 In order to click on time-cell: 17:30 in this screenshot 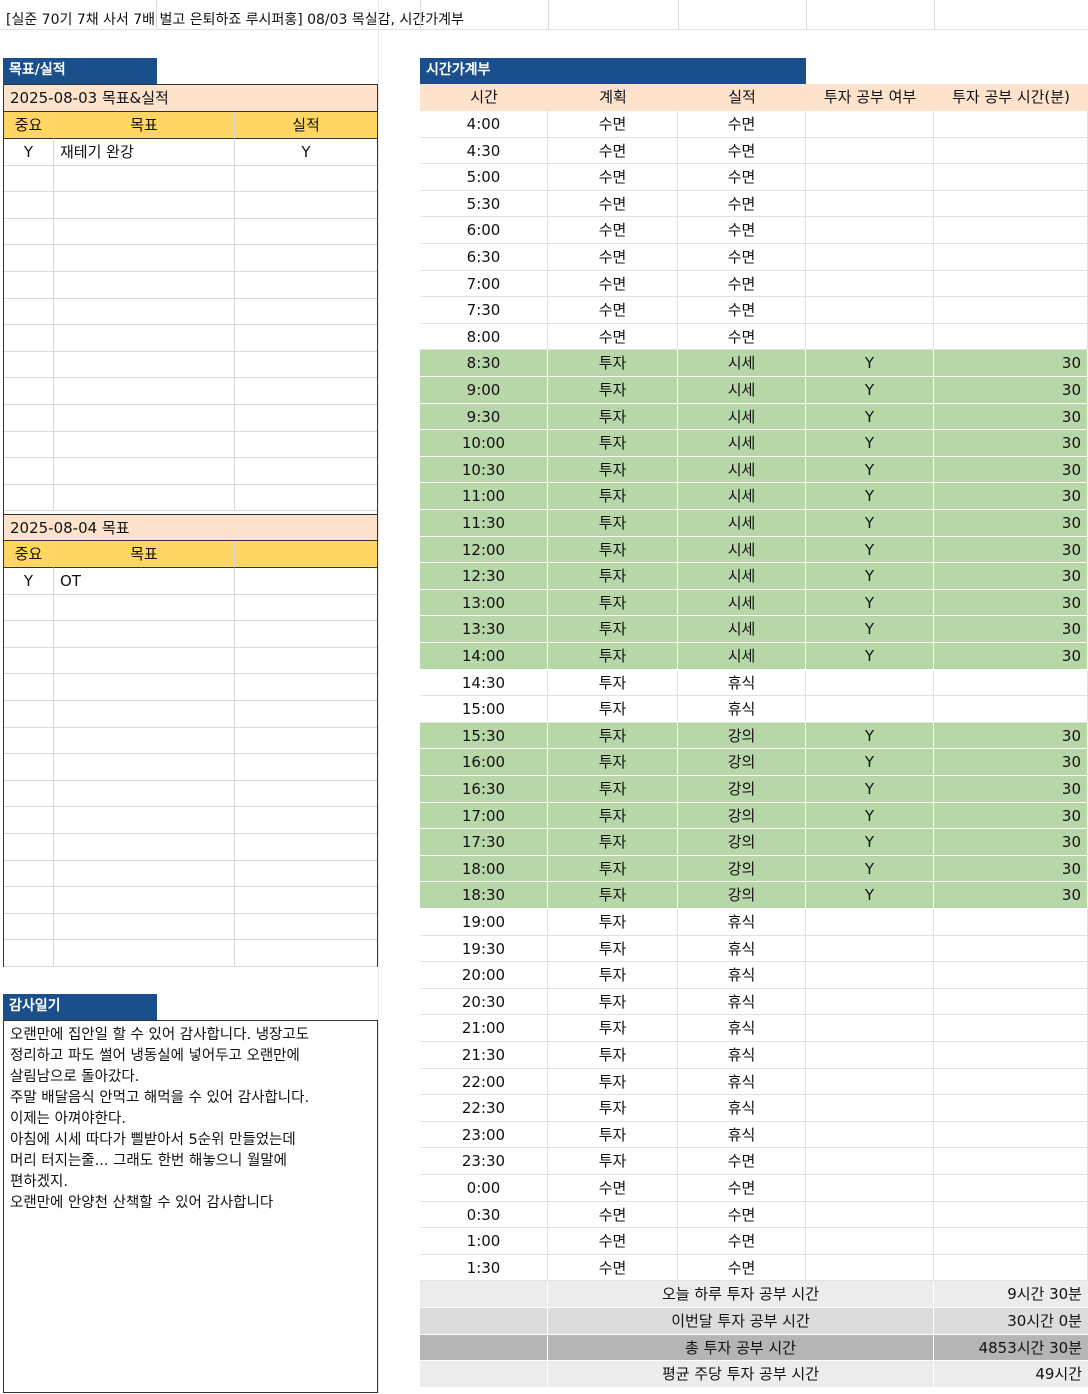, I will do `click(484, 842)`.